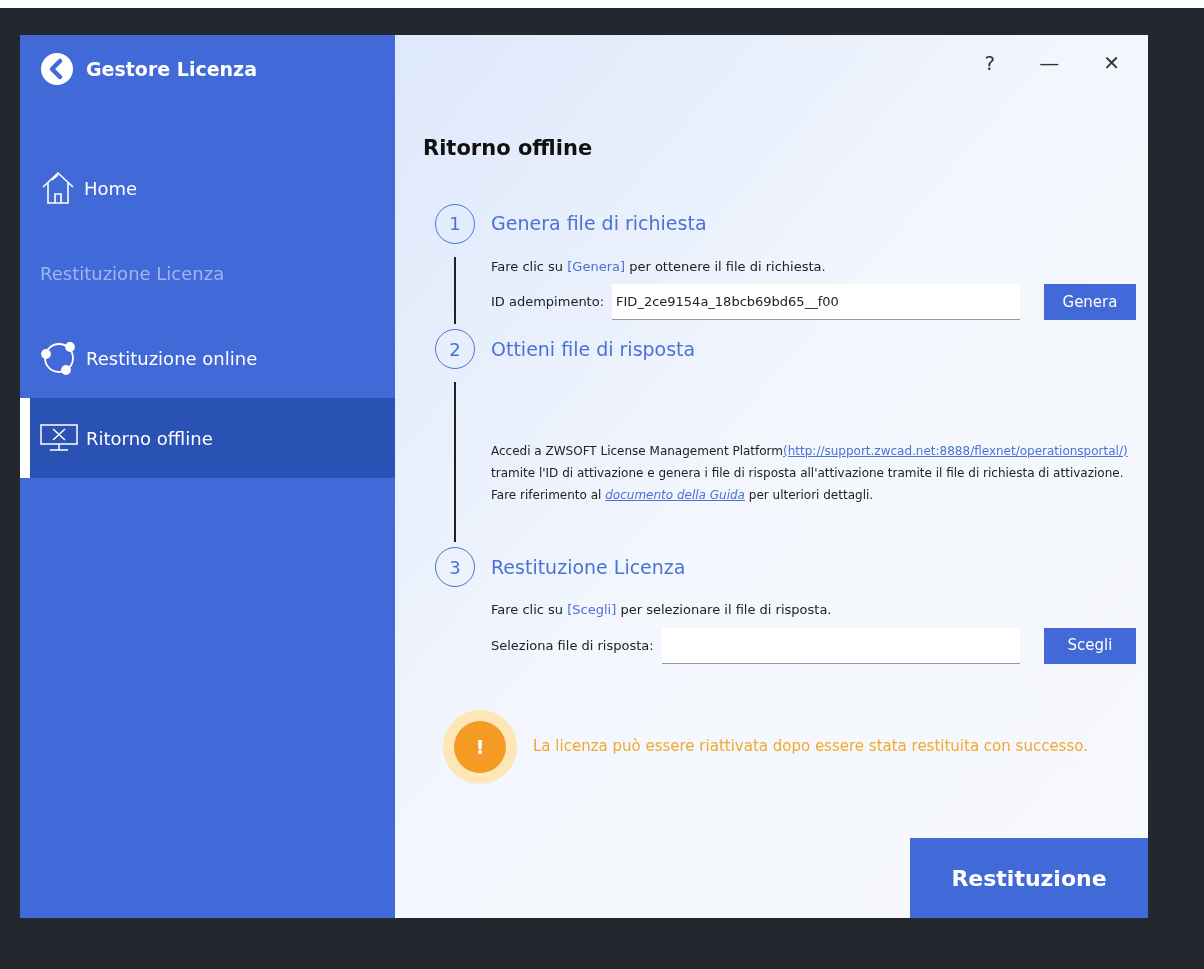 The height and width of the screenshot is (969, 1204). Describe the element at coordinates (207, 438) in the screenshot. I see `nav-item: Ritorno offline` at that location.